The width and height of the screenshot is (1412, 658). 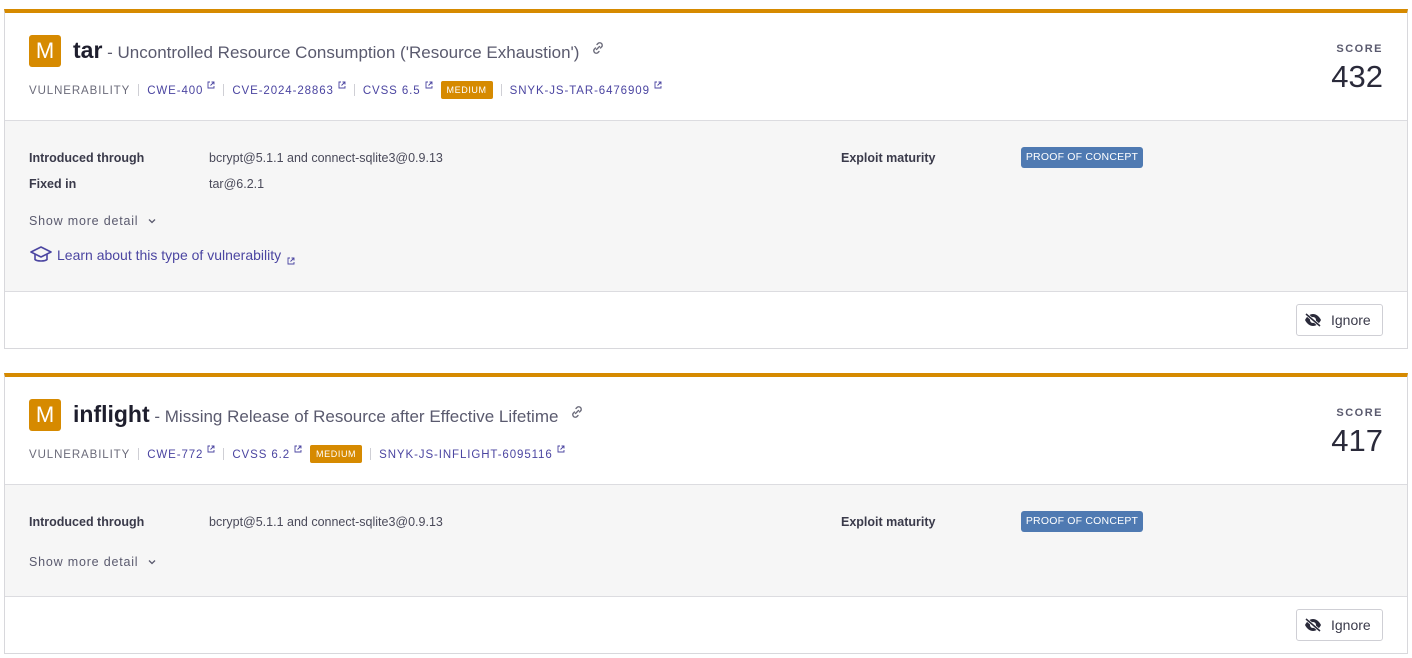 What do you see at coordinates (261, 455) in the screenshot?
I see `cvss-label: CVSS 6.2` at bounding box center [261, 455].